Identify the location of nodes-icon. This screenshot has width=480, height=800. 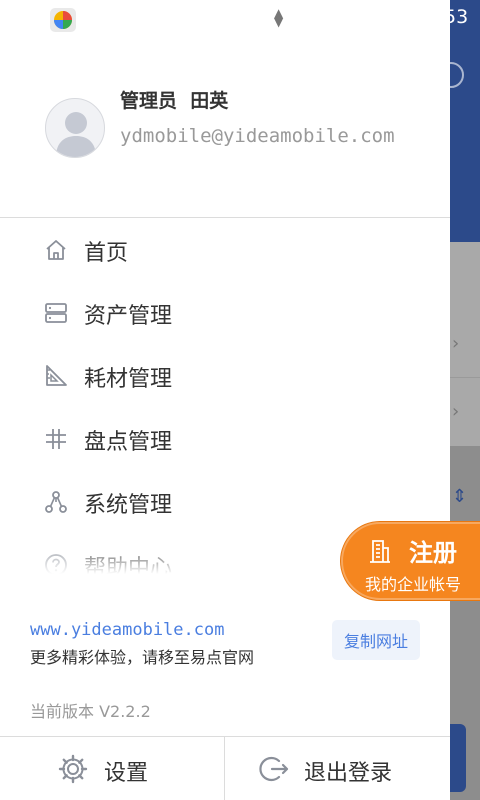
(56, 502).